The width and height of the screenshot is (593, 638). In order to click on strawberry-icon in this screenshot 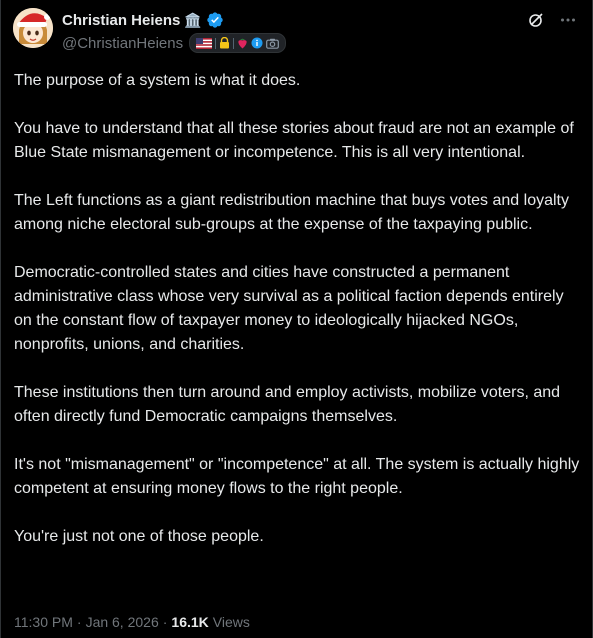, I will do `click(242, 43)`.